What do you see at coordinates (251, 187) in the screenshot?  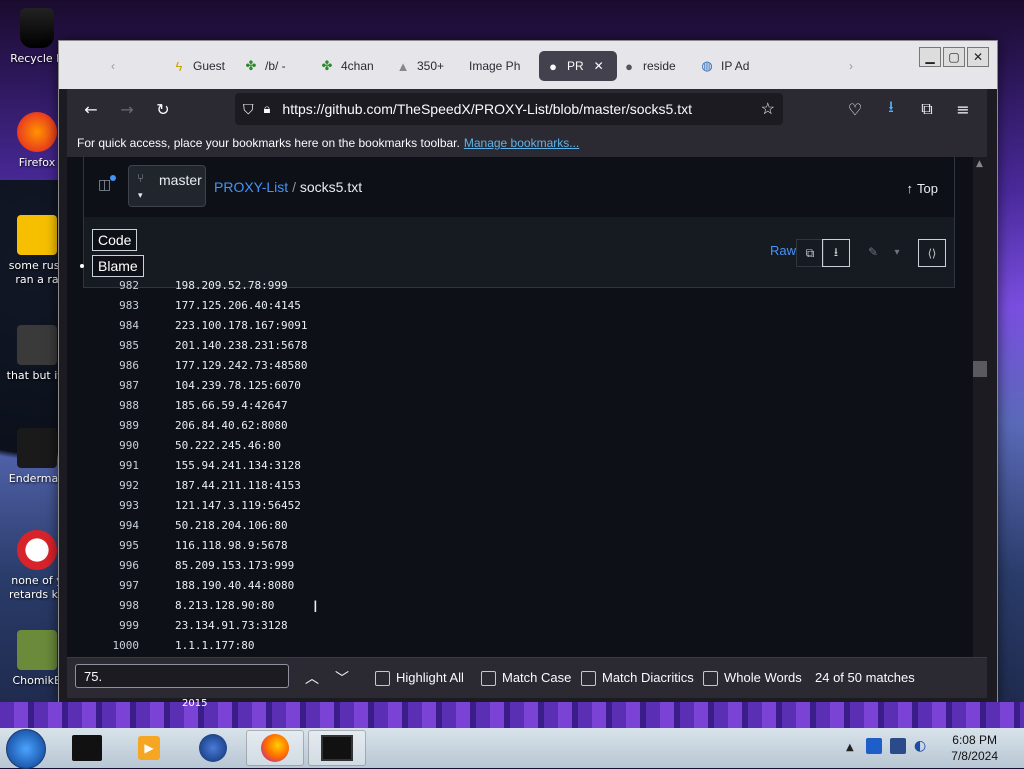 I see `repo-link: PROXY-List` at bounding box center [251, 187].